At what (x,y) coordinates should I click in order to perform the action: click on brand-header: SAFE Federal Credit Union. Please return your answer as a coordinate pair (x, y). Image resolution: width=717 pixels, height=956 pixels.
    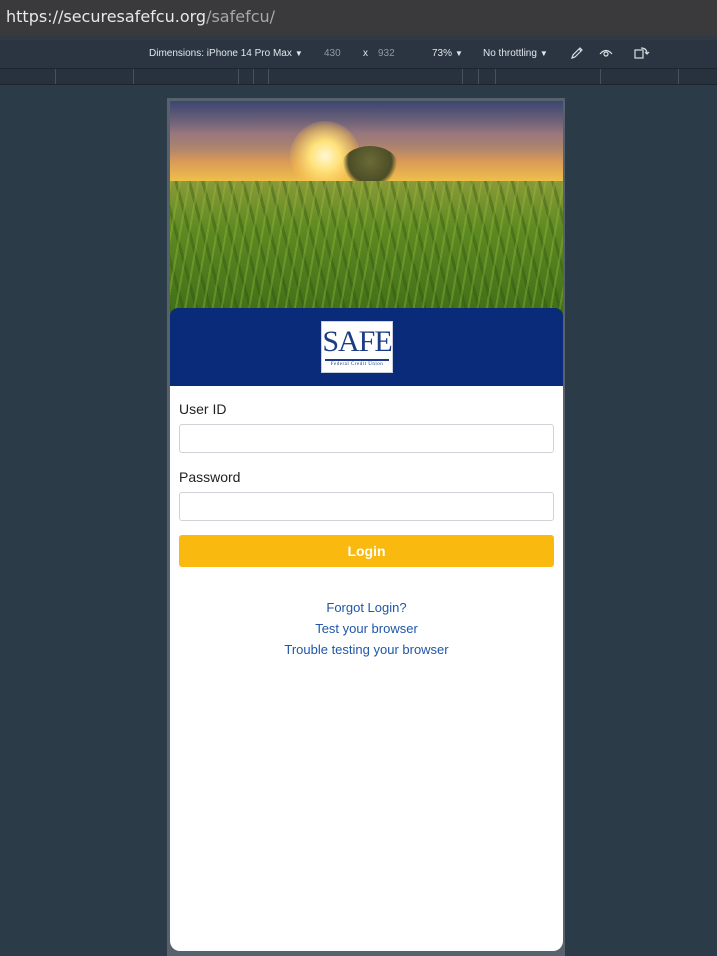
    Looking at the image, I should click on (366, 347).